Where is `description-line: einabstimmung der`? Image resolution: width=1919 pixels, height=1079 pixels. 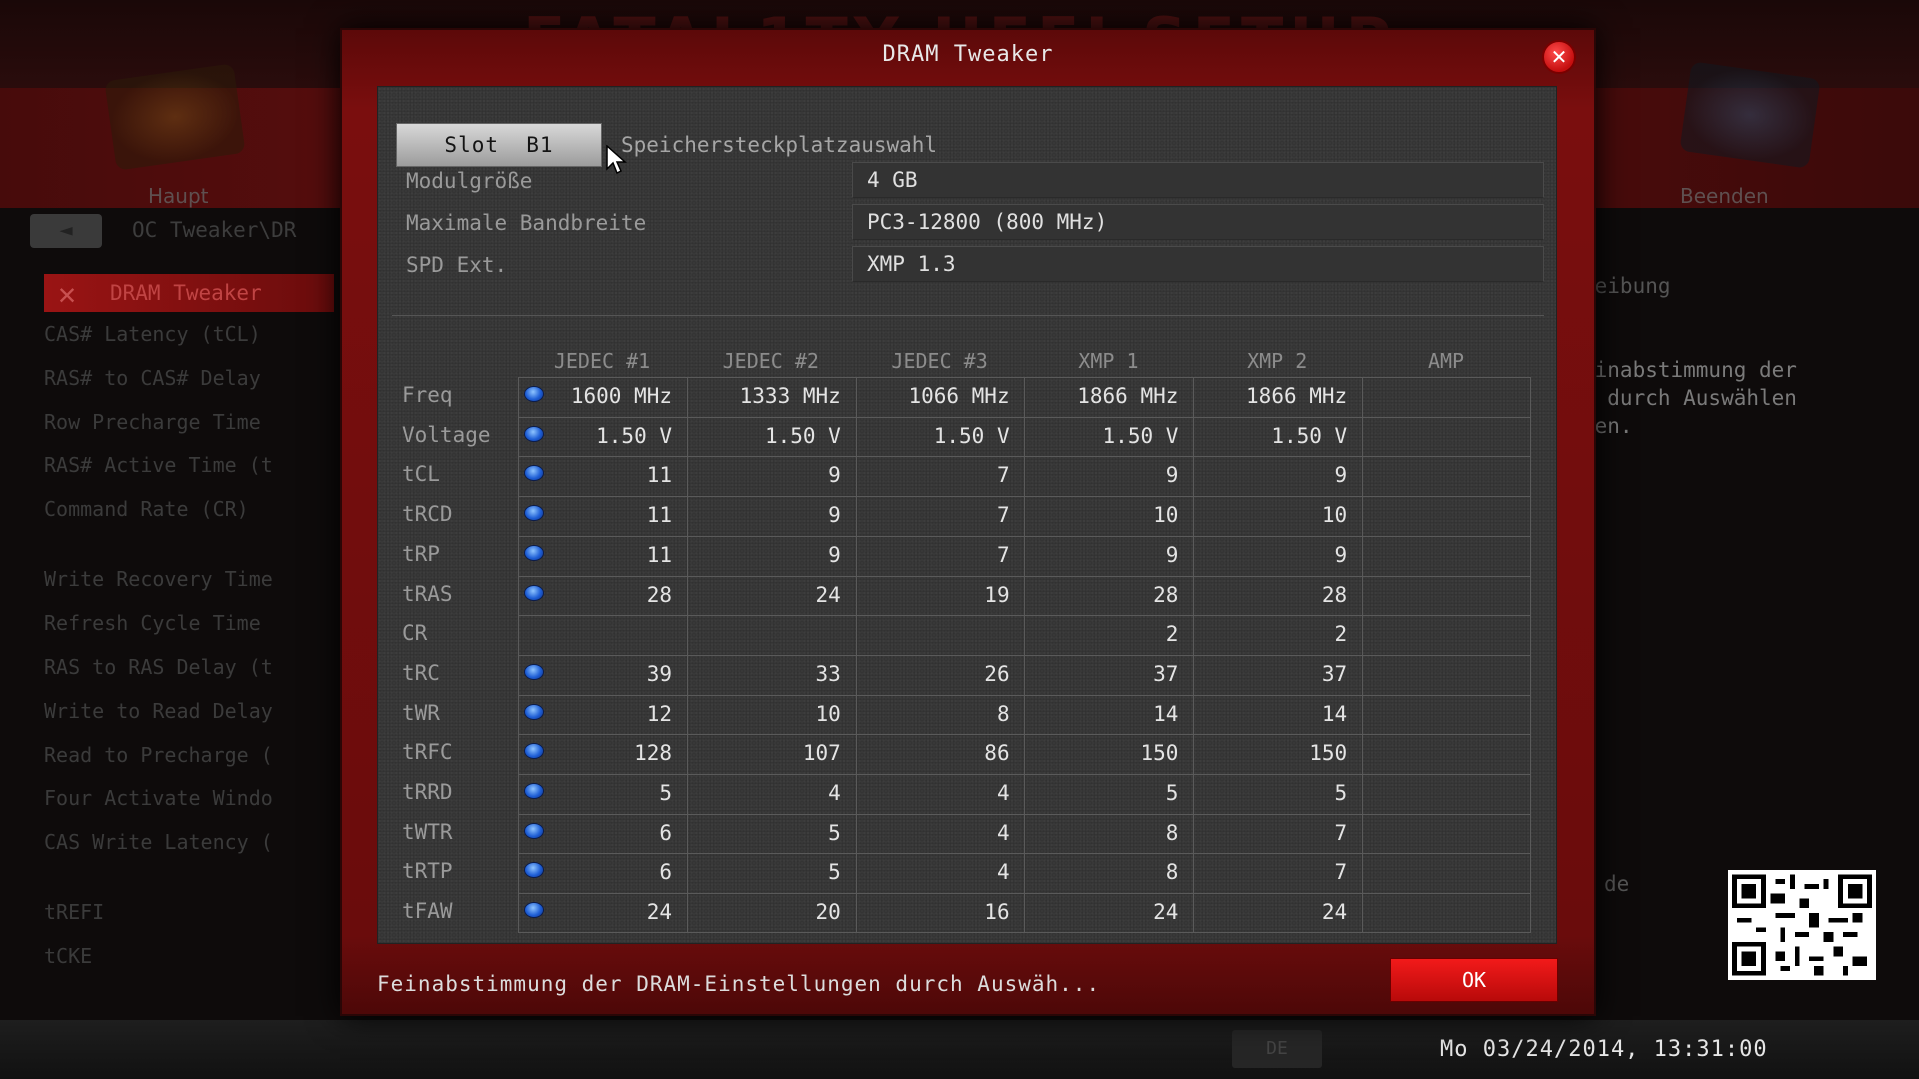
description-line: einabstimmung der is located at coordinates (1689, 370).